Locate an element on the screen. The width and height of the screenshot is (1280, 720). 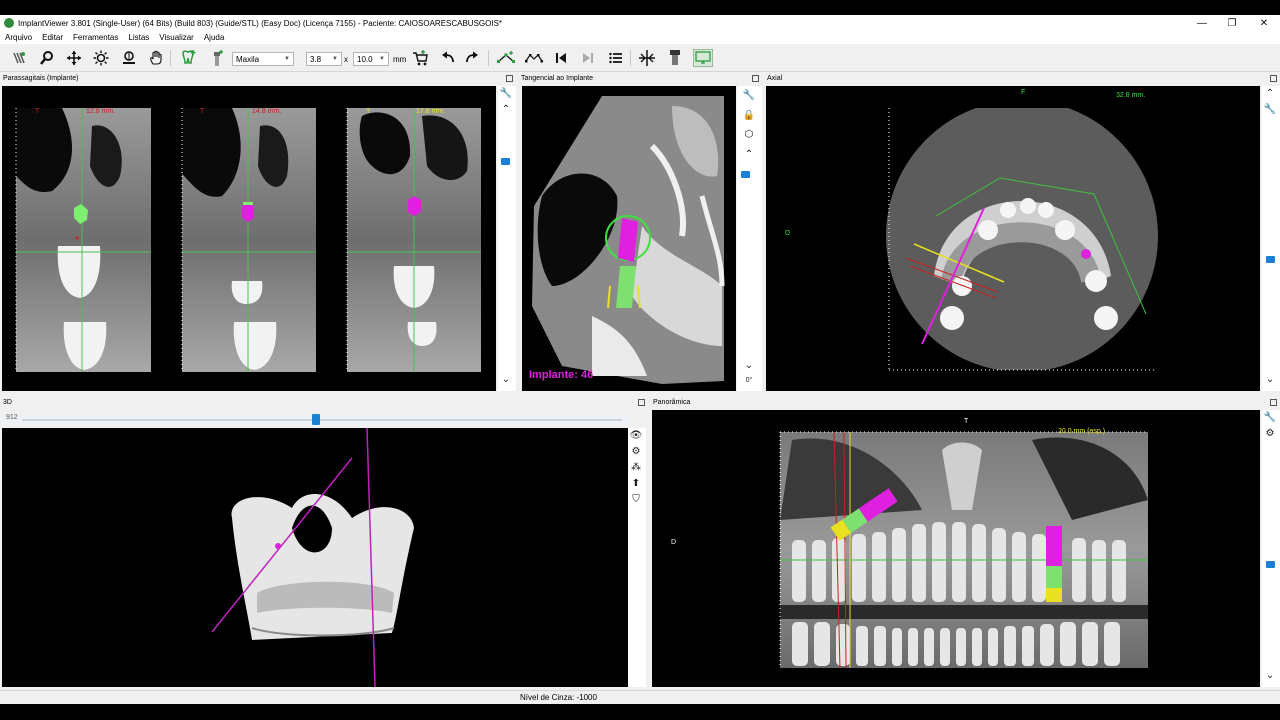
close-button: ✕ is located at coordinates (1264, 23).